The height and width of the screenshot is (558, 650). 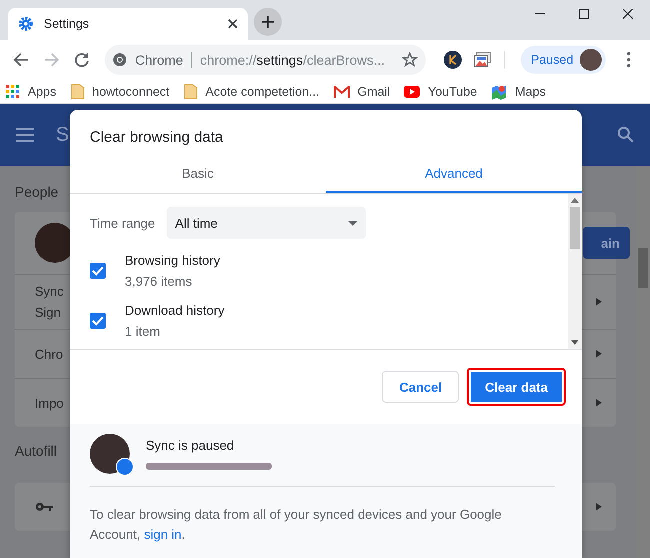 What do you see at coordinates (120, 92) in the screenshot?
I see `bookmark: howtoconnect` at bounding box center [120, 92].